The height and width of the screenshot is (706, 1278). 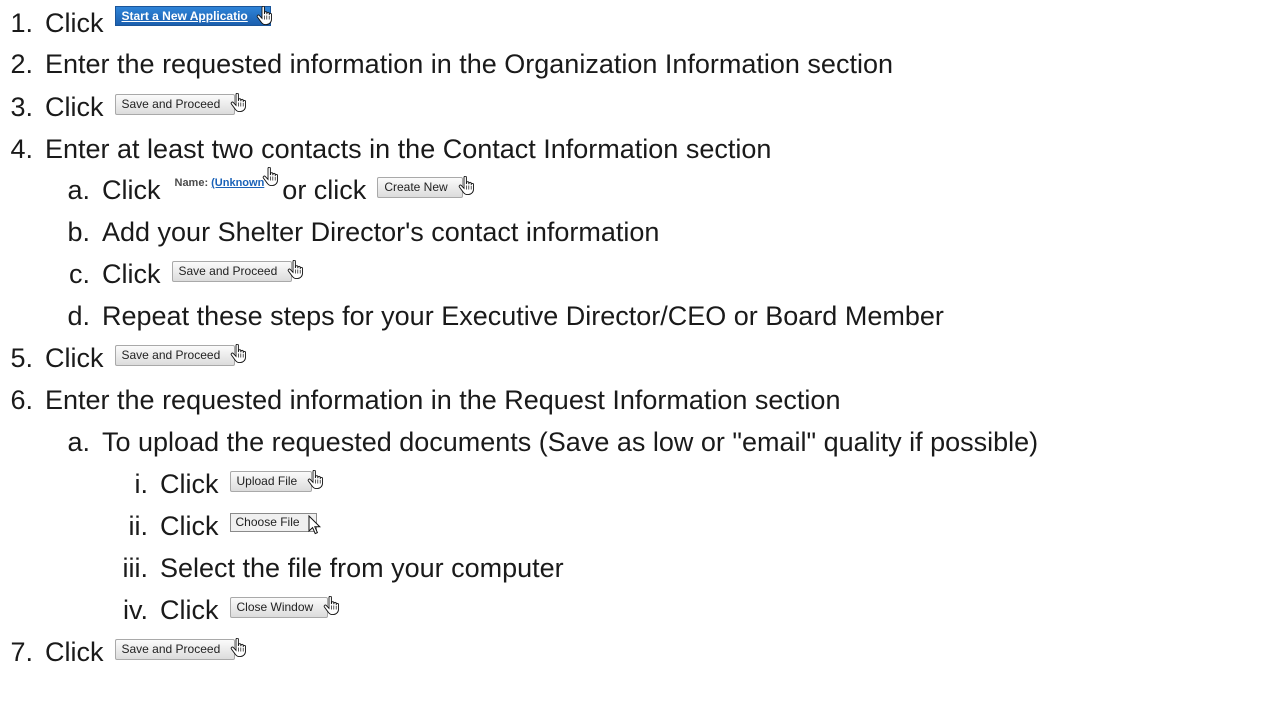 I want to click on step-5: 5. Click Save and Proceed, so click(x=117, y=358).